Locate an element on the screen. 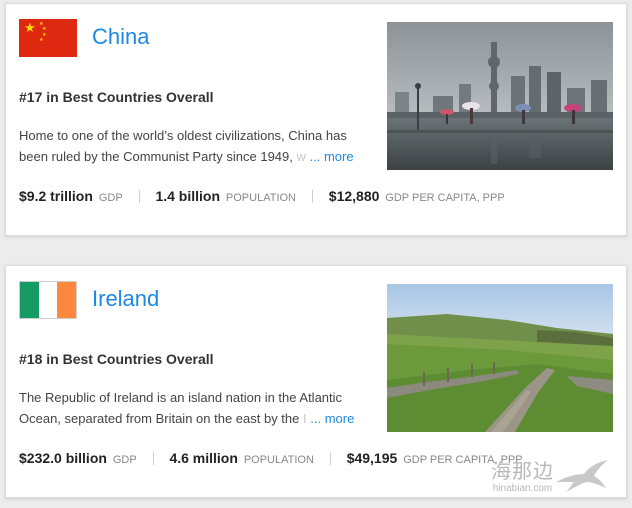  site-watermark: 海那边 hinabian.com is located at coordinates (550, 477).